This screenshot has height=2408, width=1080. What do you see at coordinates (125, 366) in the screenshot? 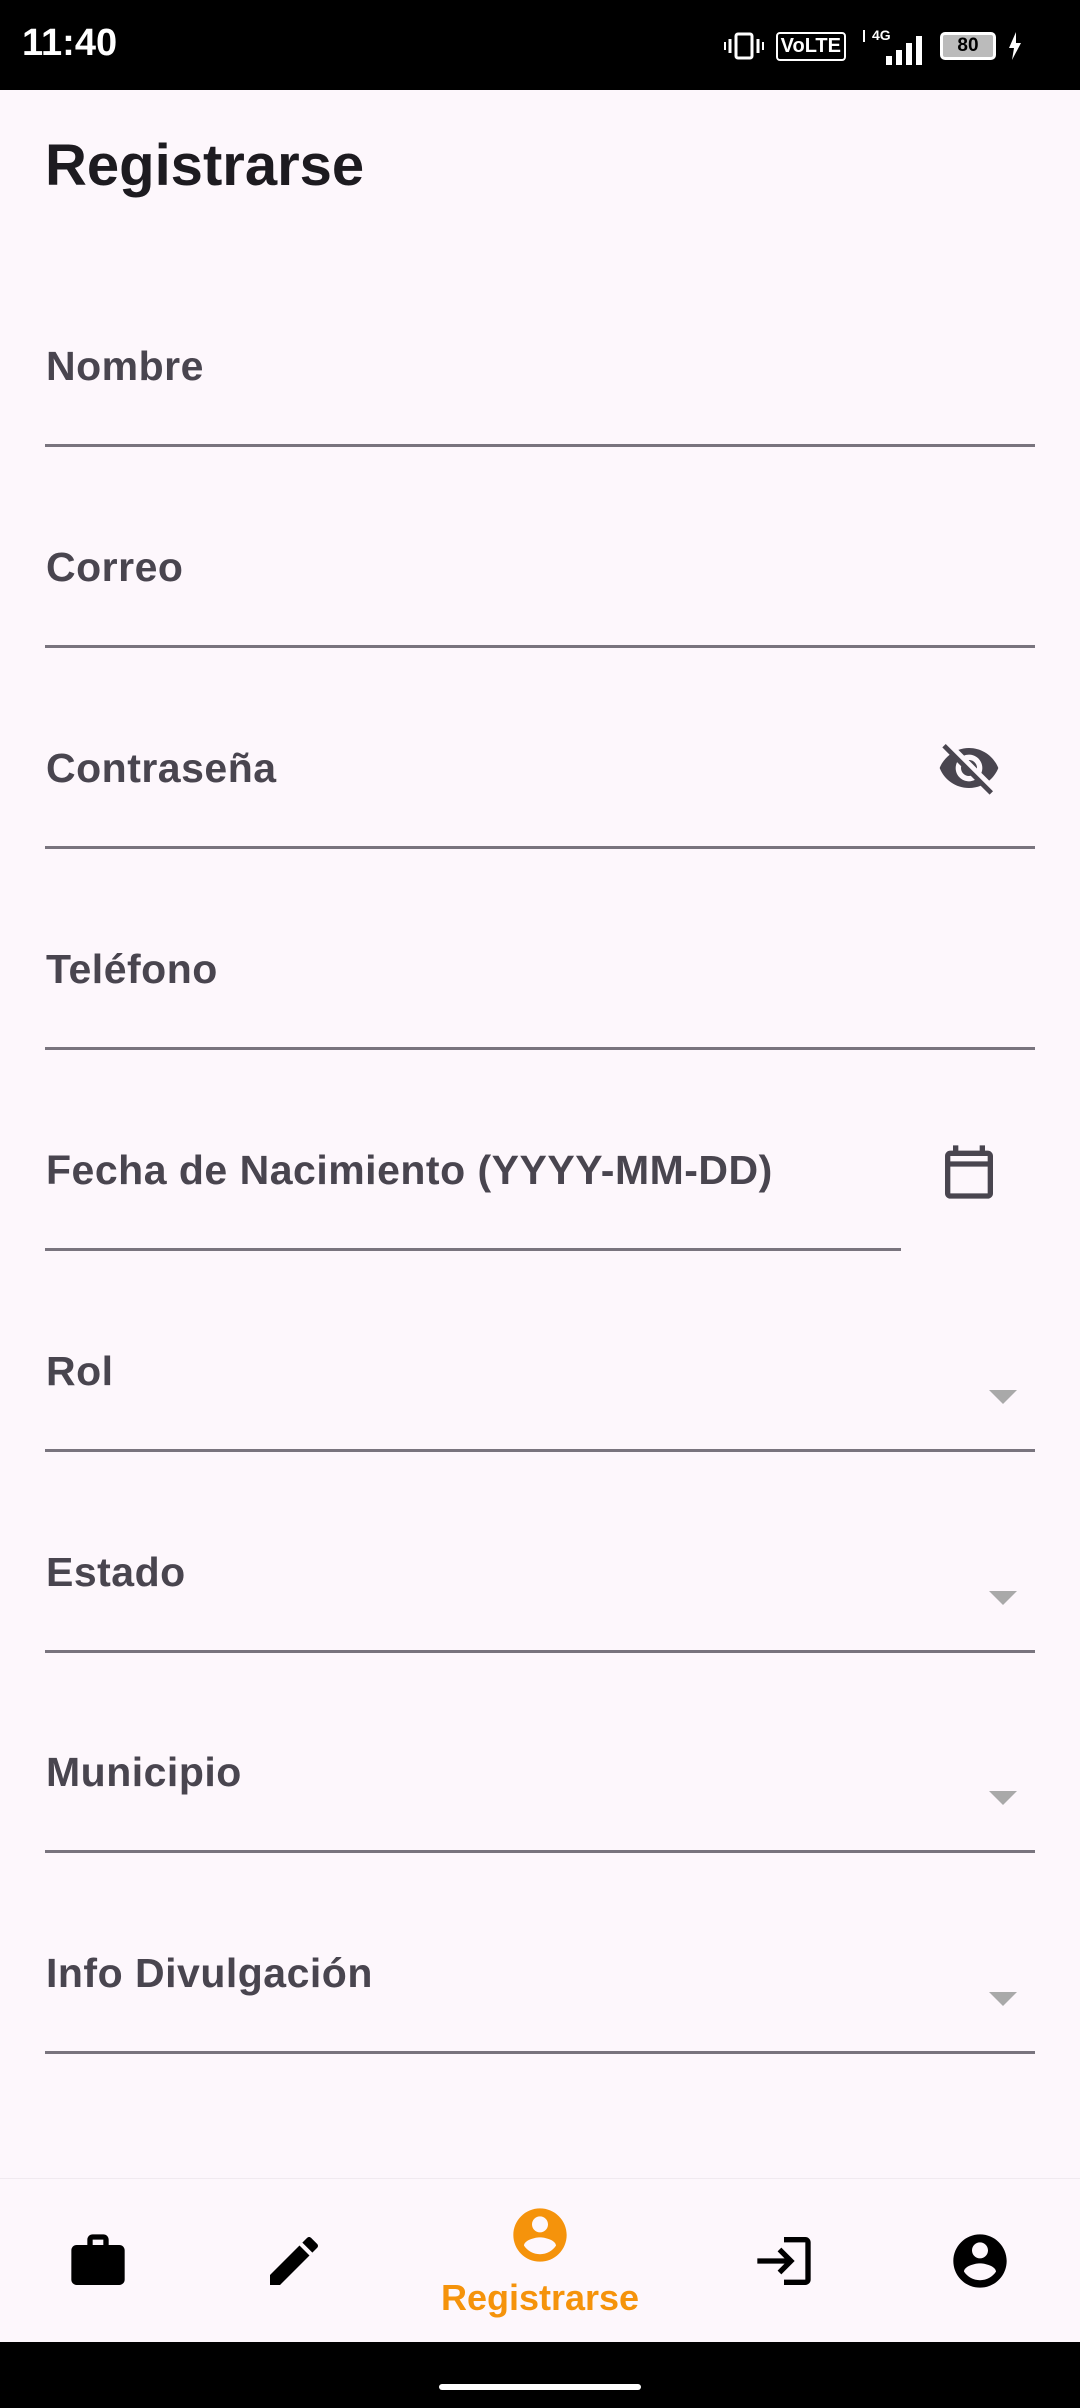
I see `nombre-label: Nombre` at bounding box center [125, 366].